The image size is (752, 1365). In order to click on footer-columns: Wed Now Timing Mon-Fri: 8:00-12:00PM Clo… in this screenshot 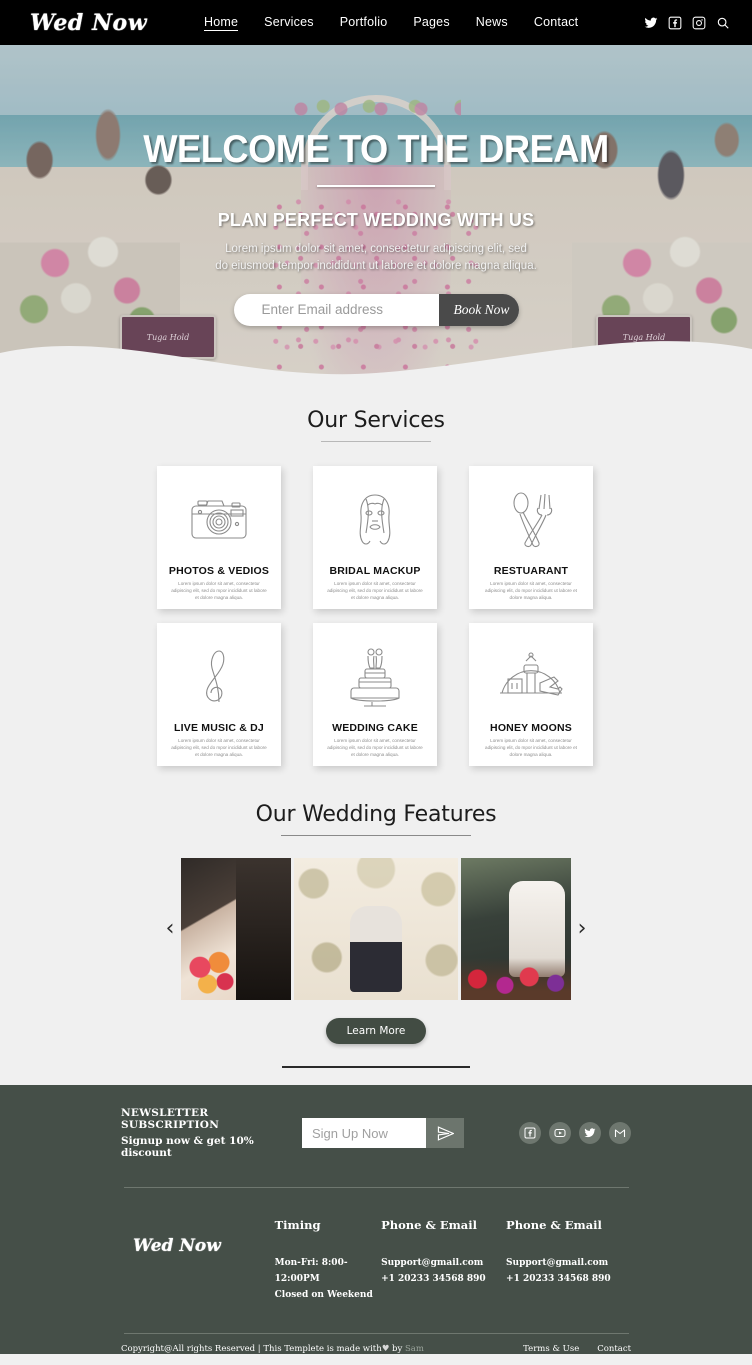, I will do `click(376, 1260)`.